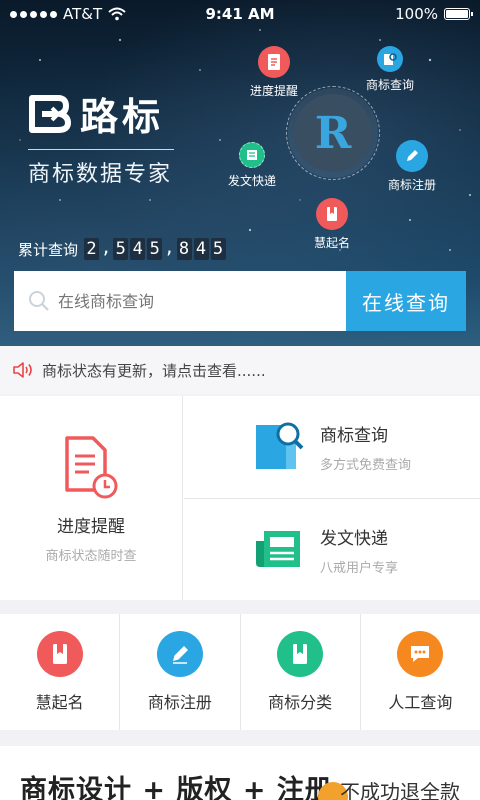  What do you see at coordinates (400, 790) in the screenshot?
I see `banner-refund-text: 不成功退全款` at bounding box center [400, 790].